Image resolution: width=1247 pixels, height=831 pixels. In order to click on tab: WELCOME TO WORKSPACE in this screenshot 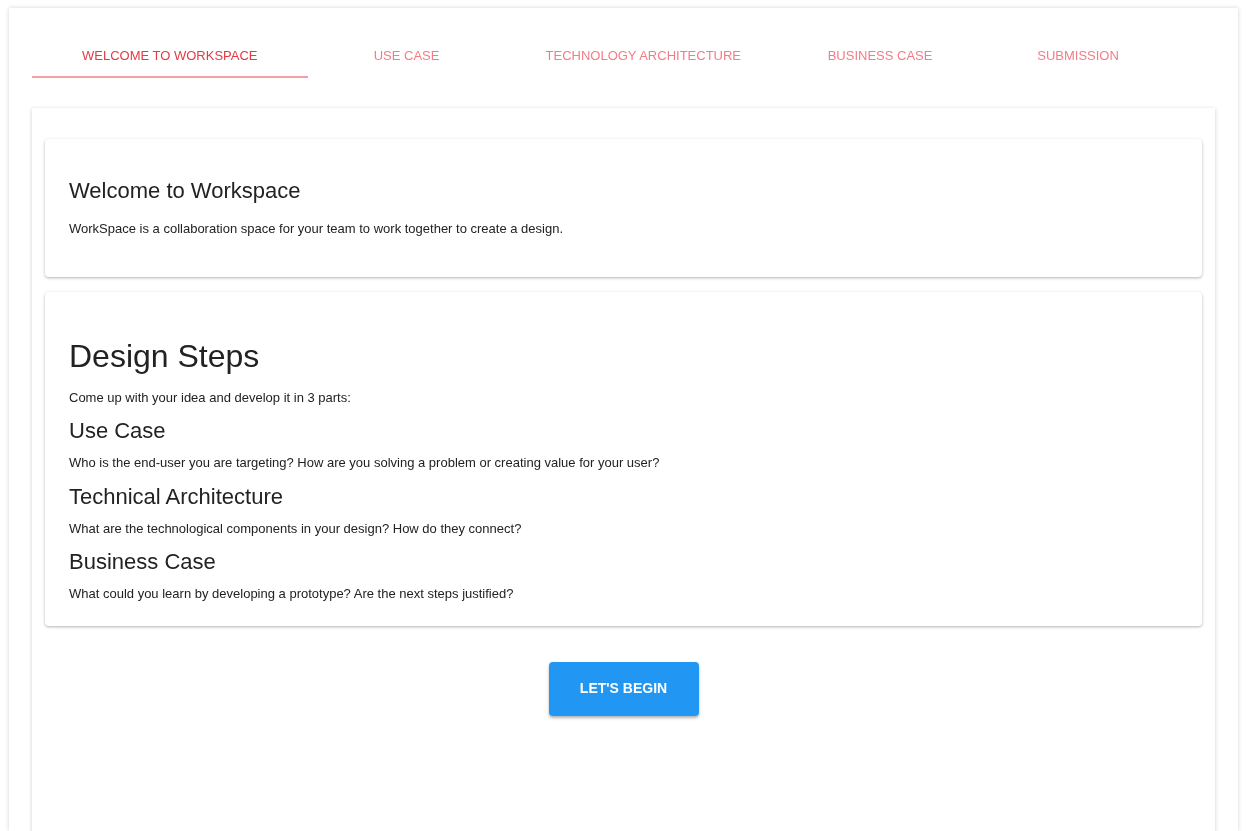, I will do `click(170, 57)`.